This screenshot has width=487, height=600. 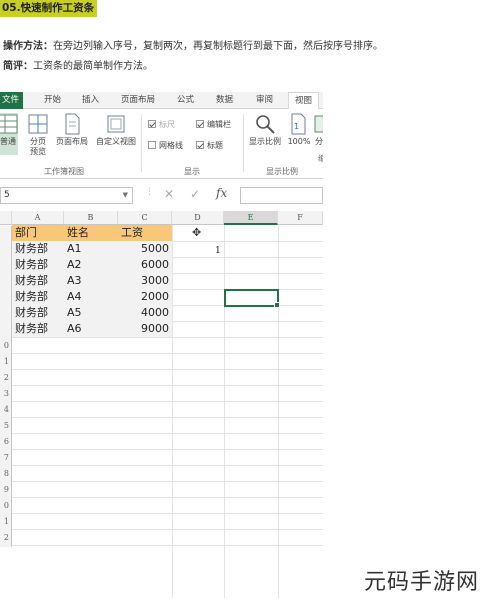 I want to click on tab-home: 开始, so click(x=52, y=100).